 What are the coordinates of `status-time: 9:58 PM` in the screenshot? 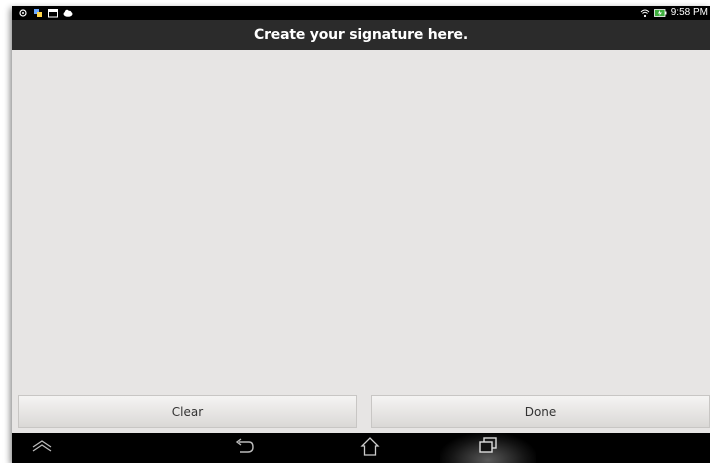 It's located at (689, 12).